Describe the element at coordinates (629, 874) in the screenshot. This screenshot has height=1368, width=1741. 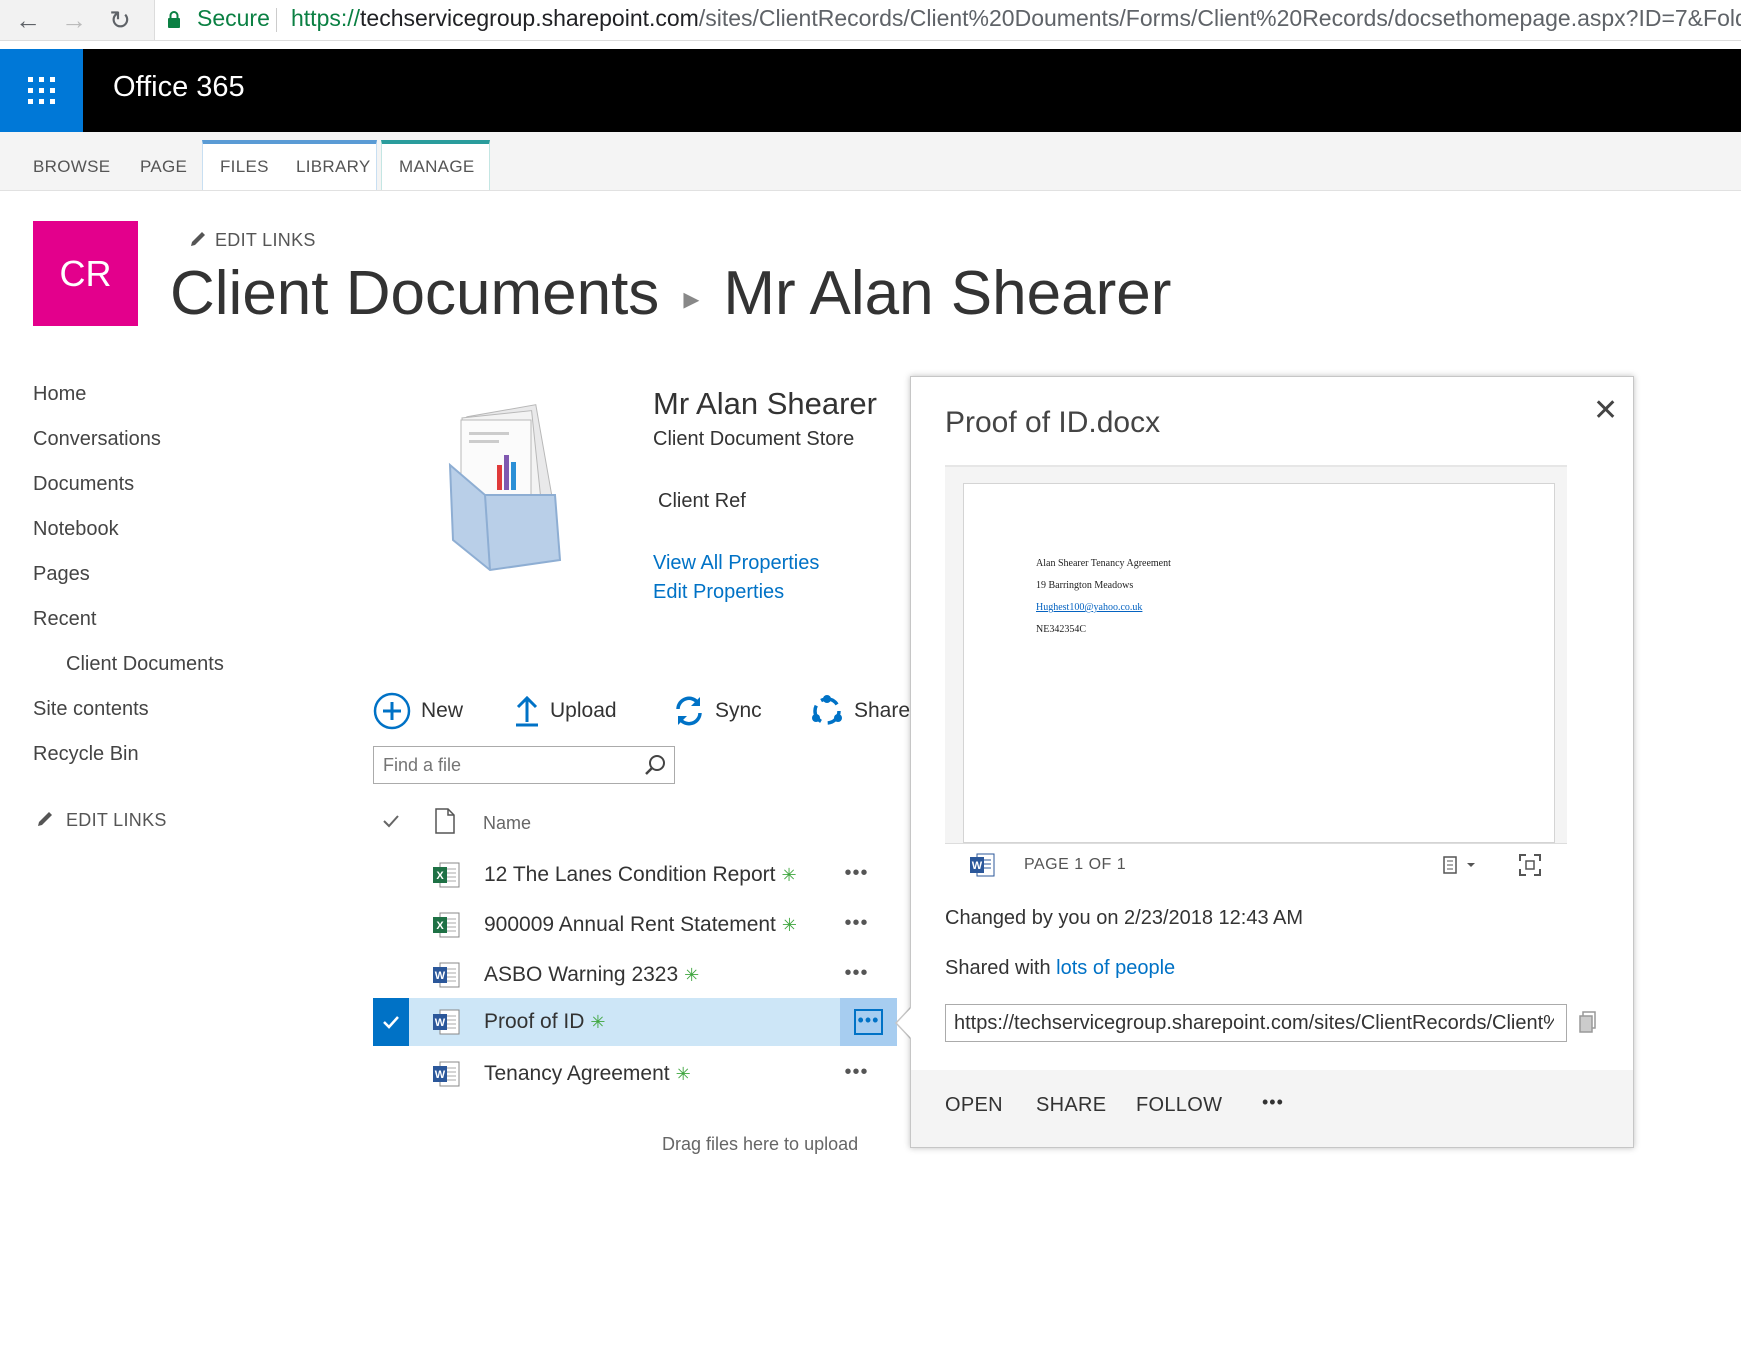
I see `file-name: 12 The Lanes Condition Report` at that location.